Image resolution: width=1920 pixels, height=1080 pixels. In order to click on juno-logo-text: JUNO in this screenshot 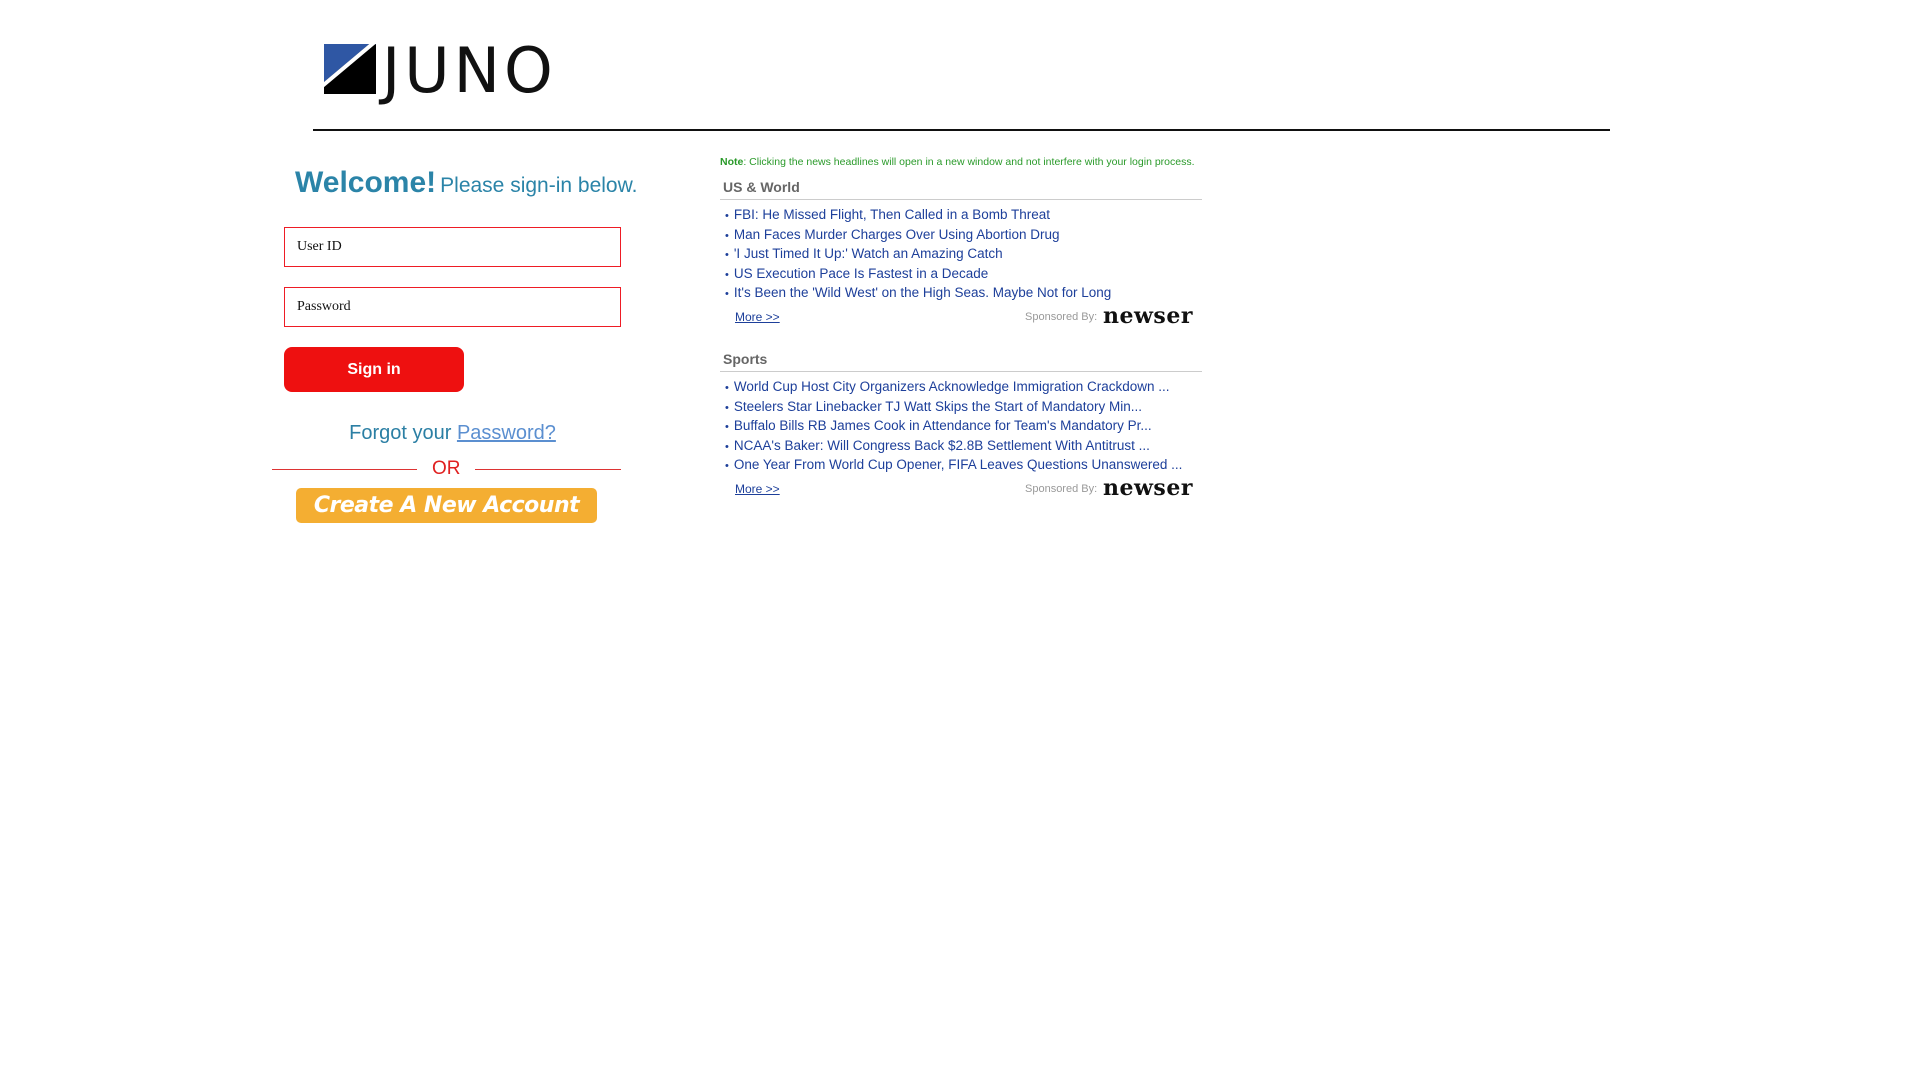, I will do `click(469, 70)`.